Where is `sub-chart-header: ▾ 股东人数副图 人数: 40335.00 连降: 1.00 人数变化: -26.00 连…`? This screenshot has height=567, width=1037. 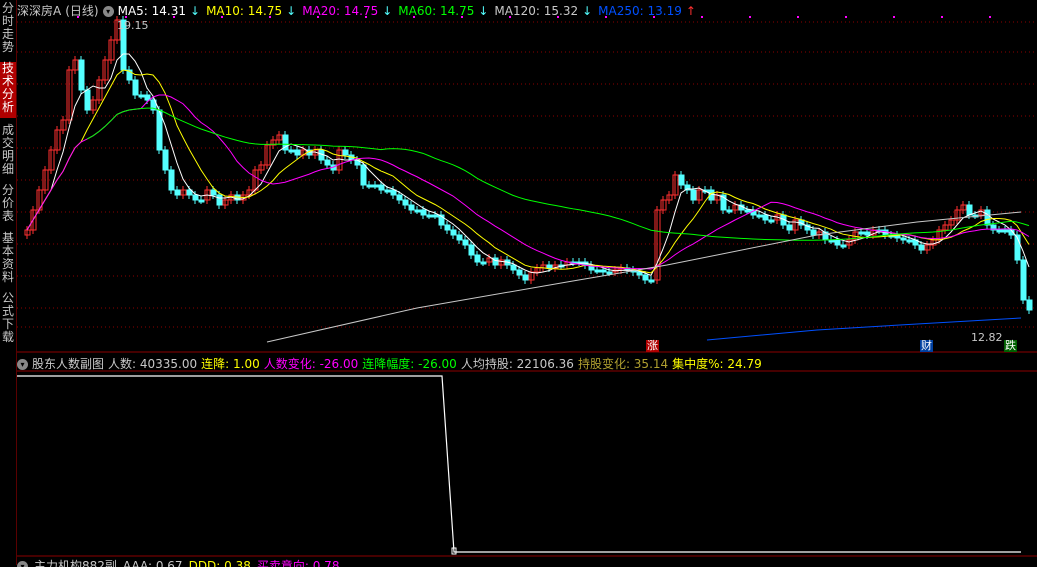
sub-chart-header: ▾ 股东人数副图 人数: 40335.00 连降: 1.00 人数变化: -26.00 连… is located at coordinates (393, 363).